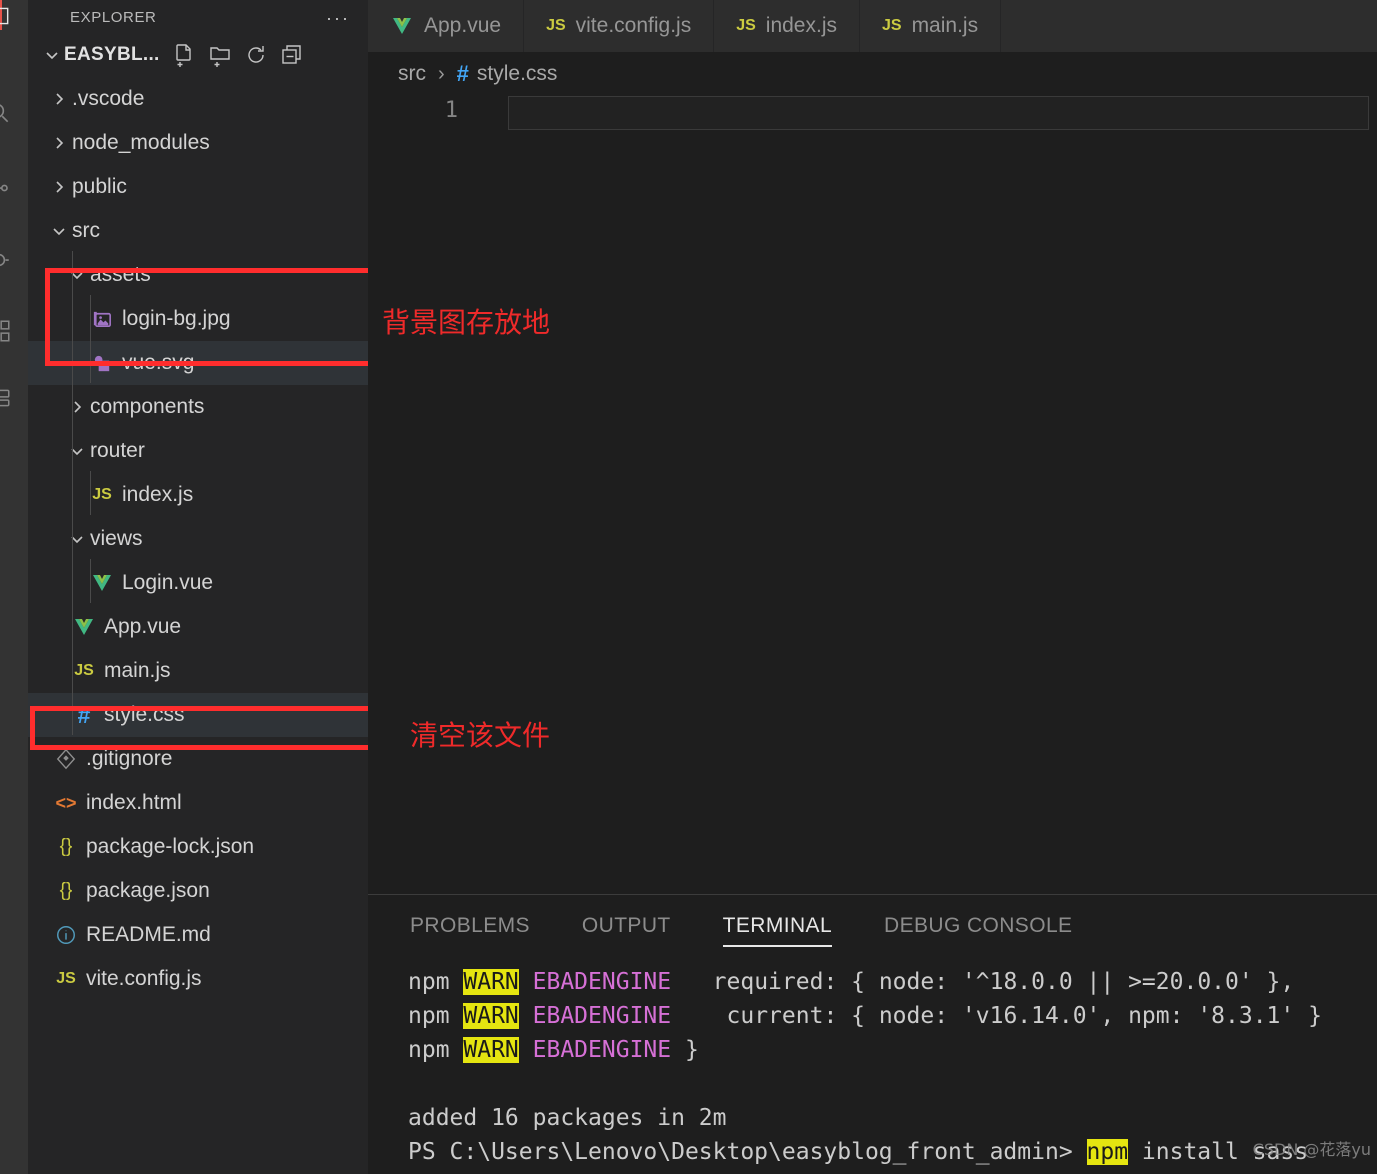 The height and width of the screenshot is (1174, 1377). What do you see at coordinates (66, 890) in the screenshot?
I see `json-file-icon: {}` at bounding box center [66, 890].